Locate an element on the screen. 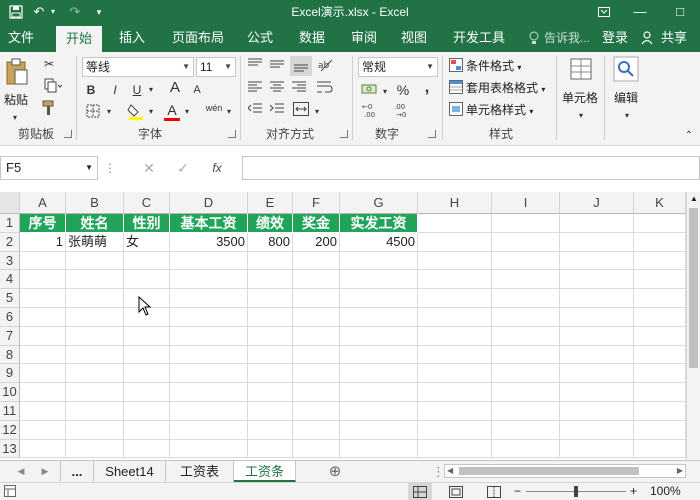  format-as-table-button: 套用表格格式 ▾ is located at coordinates (505, 89).